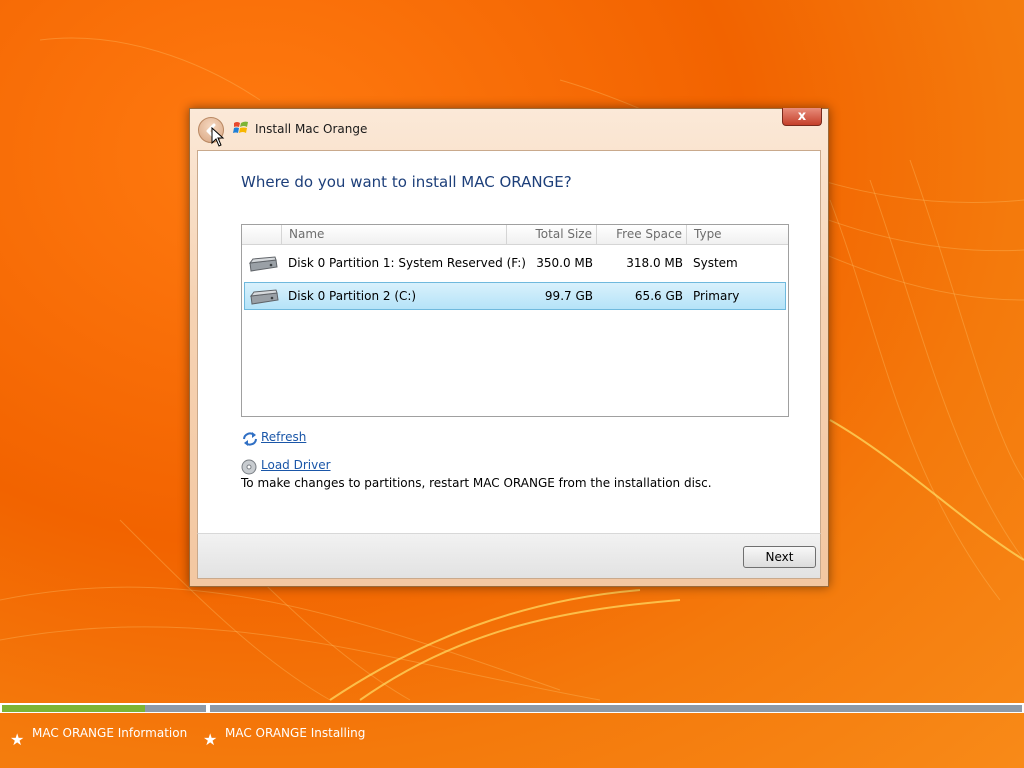 This screenshot has height=768, width=1024. I want to click on progress-fill-information, so click(73, 708).